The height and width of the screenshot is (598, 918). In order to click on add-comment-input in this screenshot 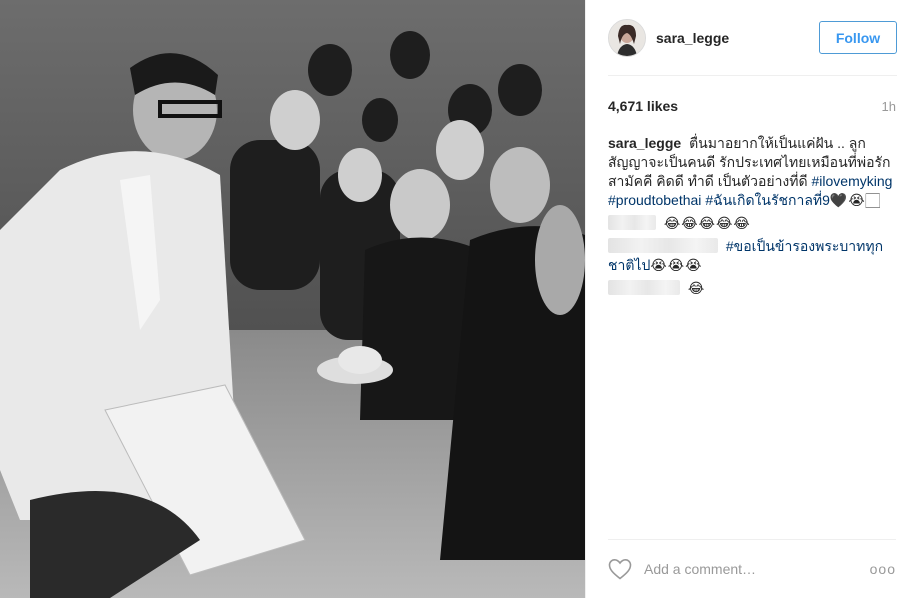, I will do `click(755, 569)`.